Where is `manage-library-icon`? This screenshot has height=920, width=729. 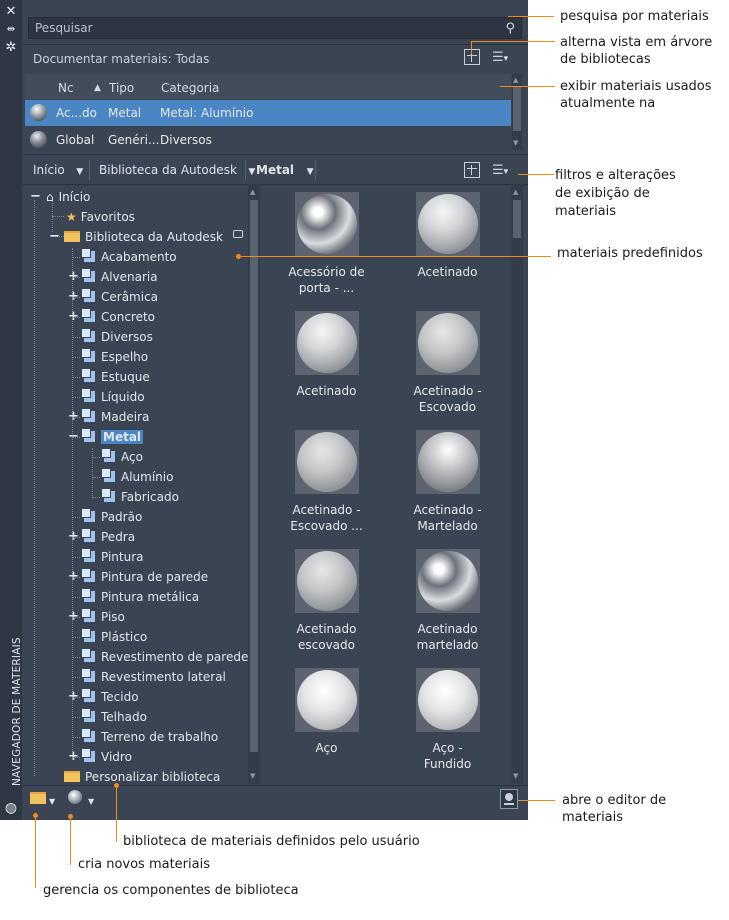 manage-library-icon is located at coordinates (38, 798).